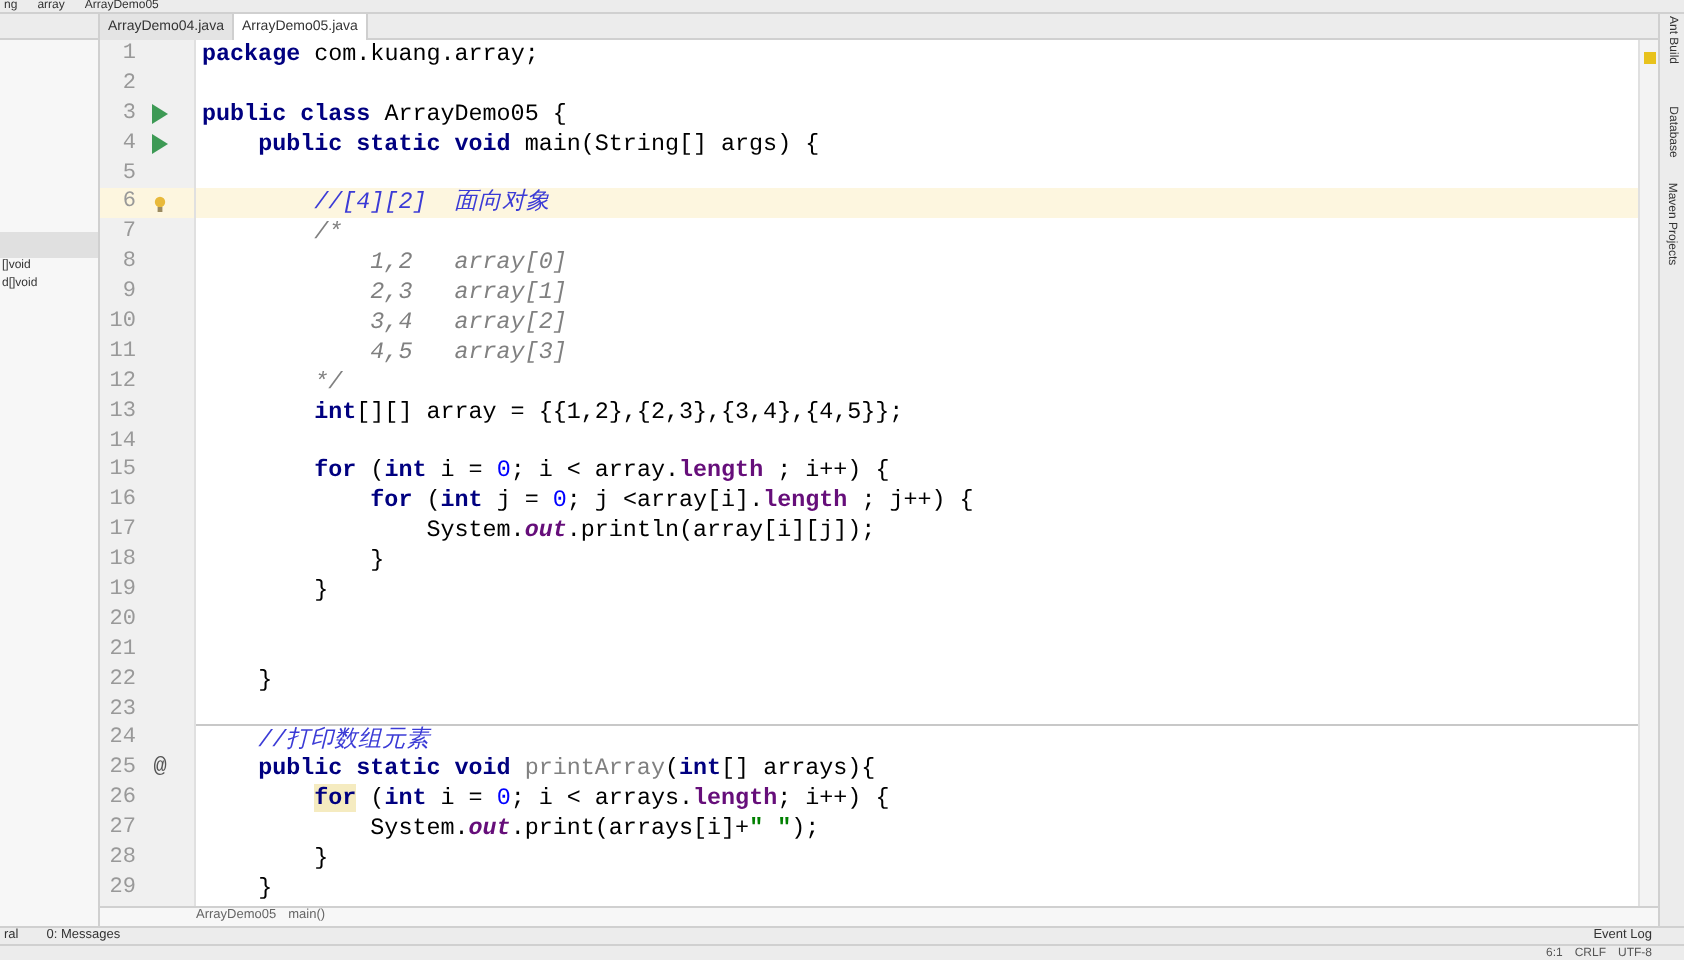 Image resolution: width=1684 pixels, height=960 pixels. What do you see at coordinates (121, 323) in the screenshot?
I see `line-number: 10` at bounding box center [121, 323].